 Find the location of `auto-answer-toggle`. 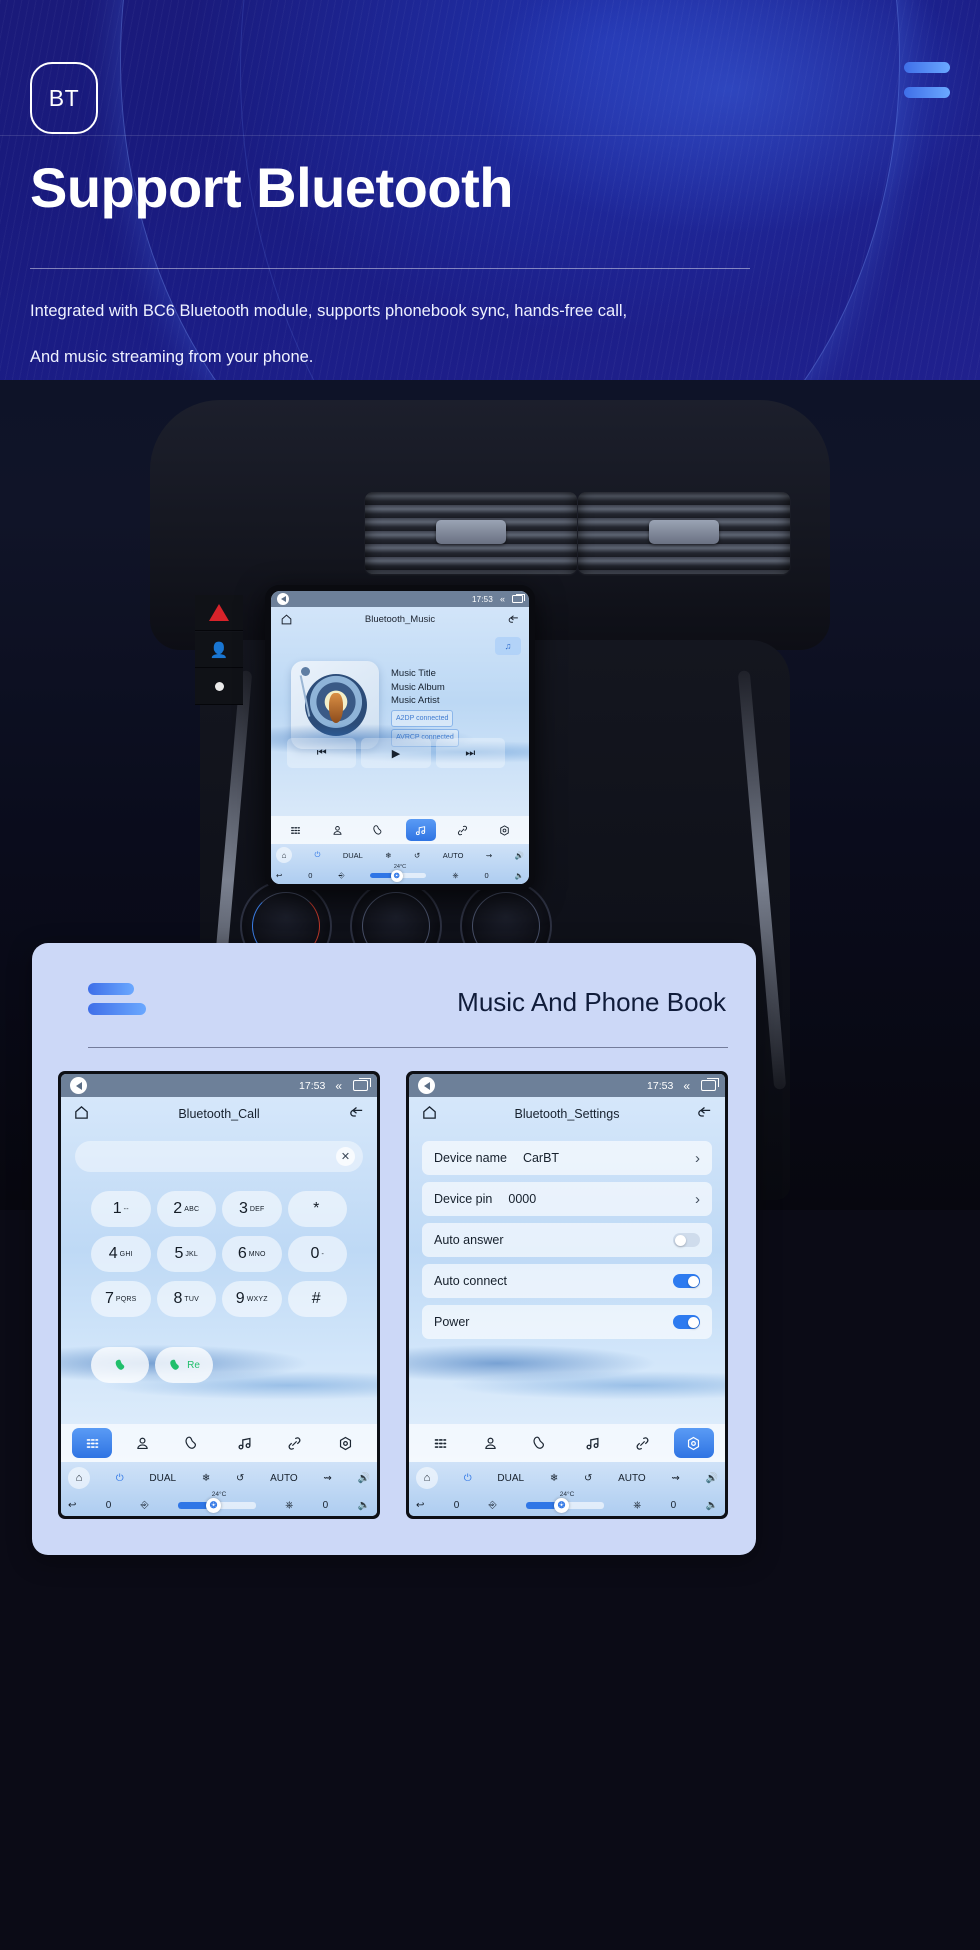

auto-answer-toggle is located at coordinates (686, 1240).